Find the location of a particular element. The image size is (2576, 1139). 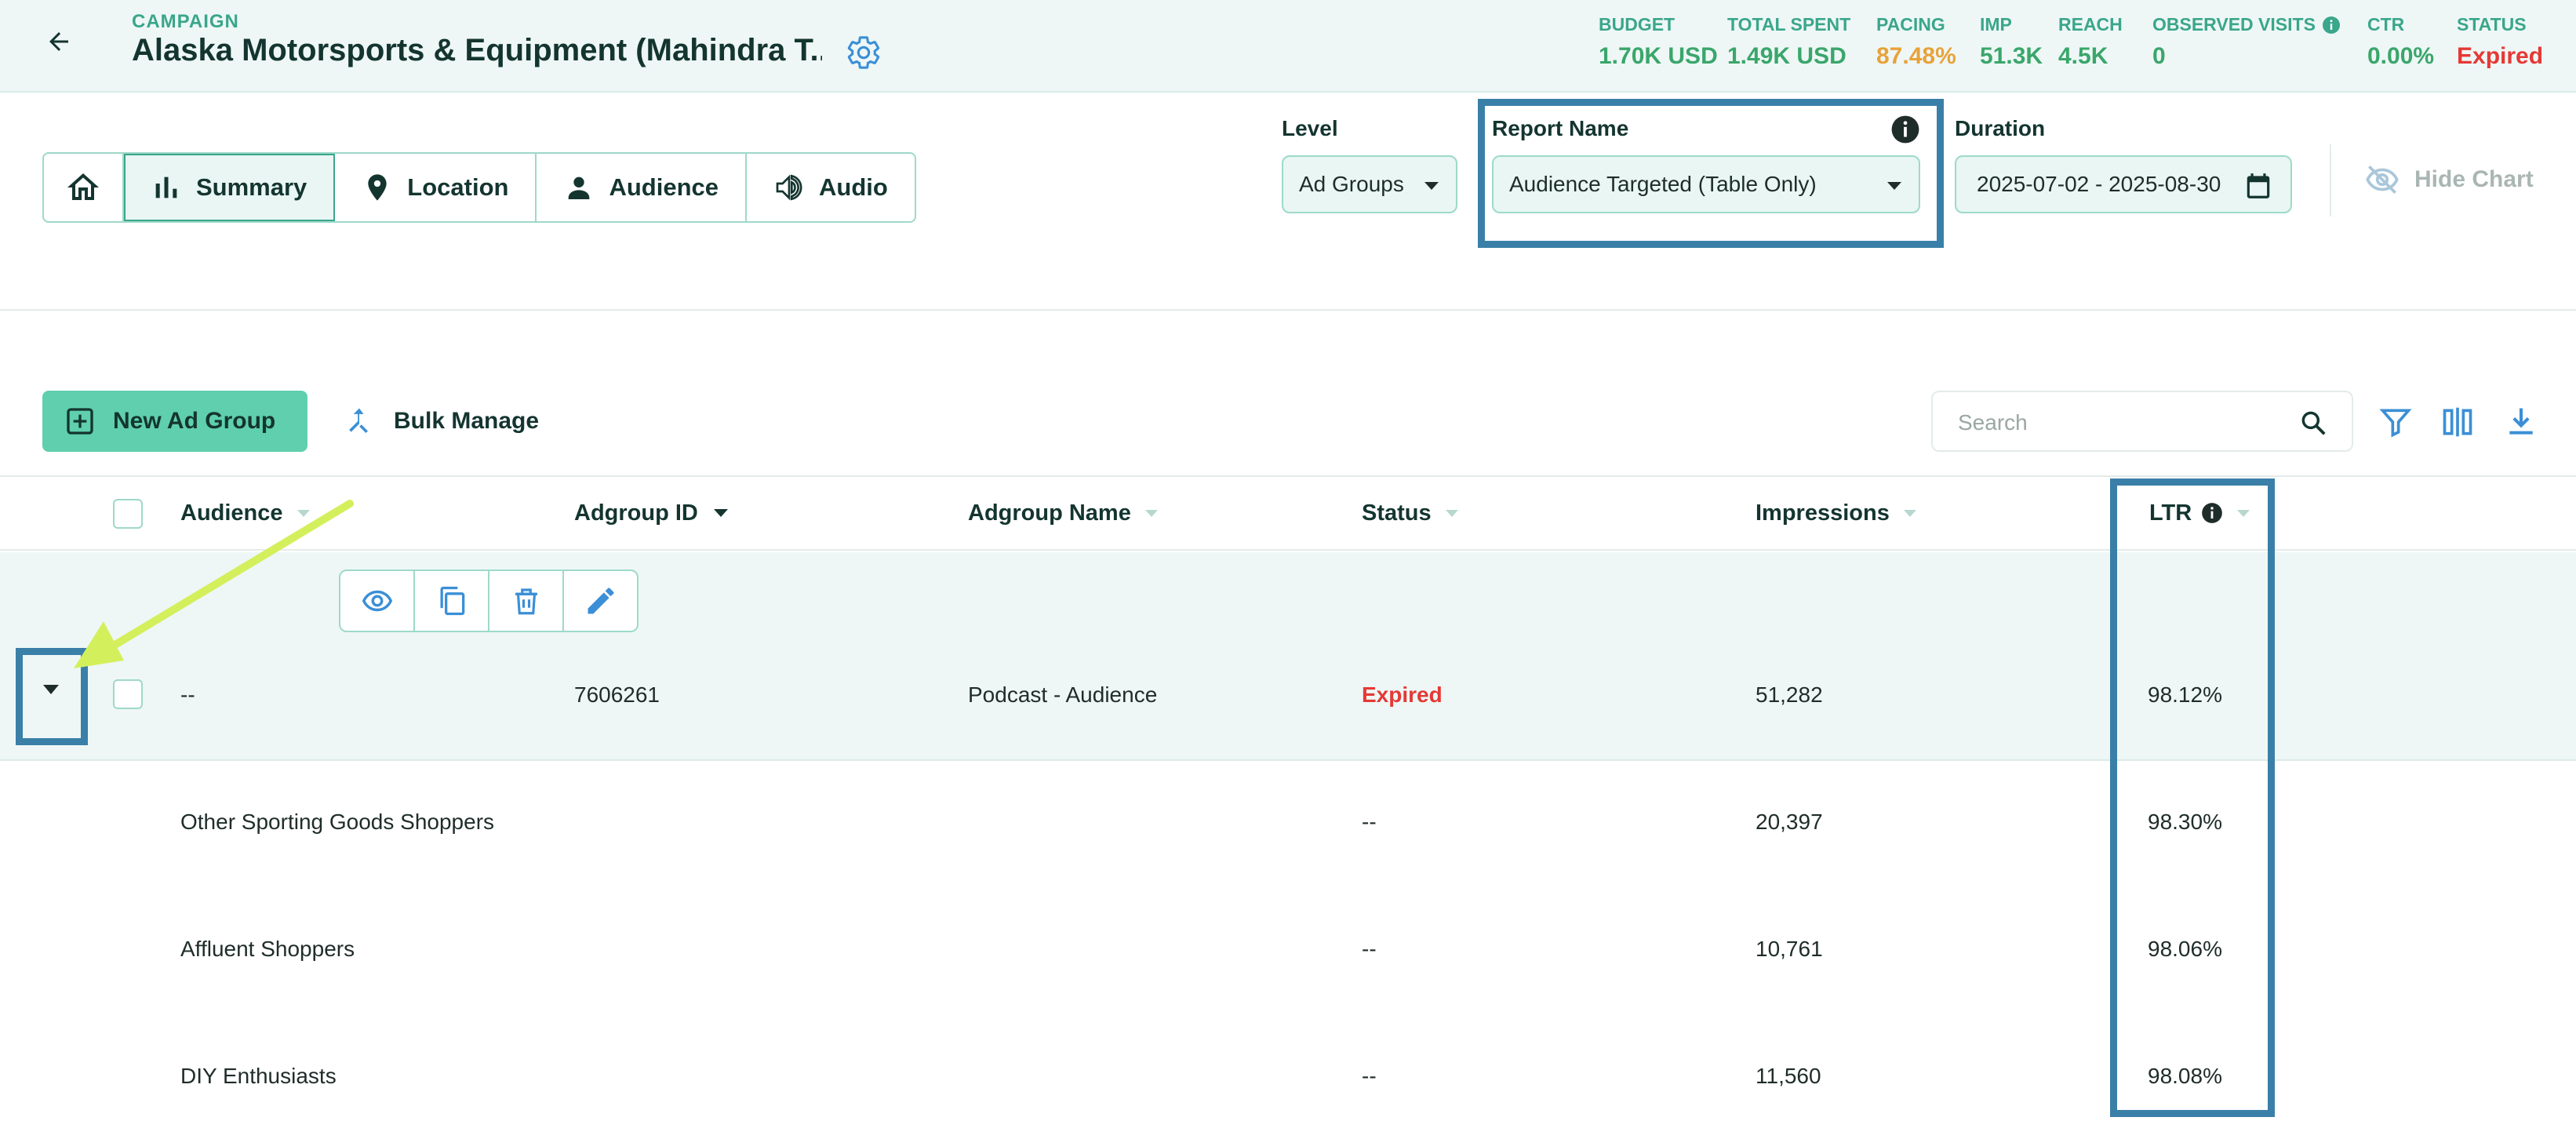

campaign-label: CAMPAIGN is located at coordinates (185, 21).